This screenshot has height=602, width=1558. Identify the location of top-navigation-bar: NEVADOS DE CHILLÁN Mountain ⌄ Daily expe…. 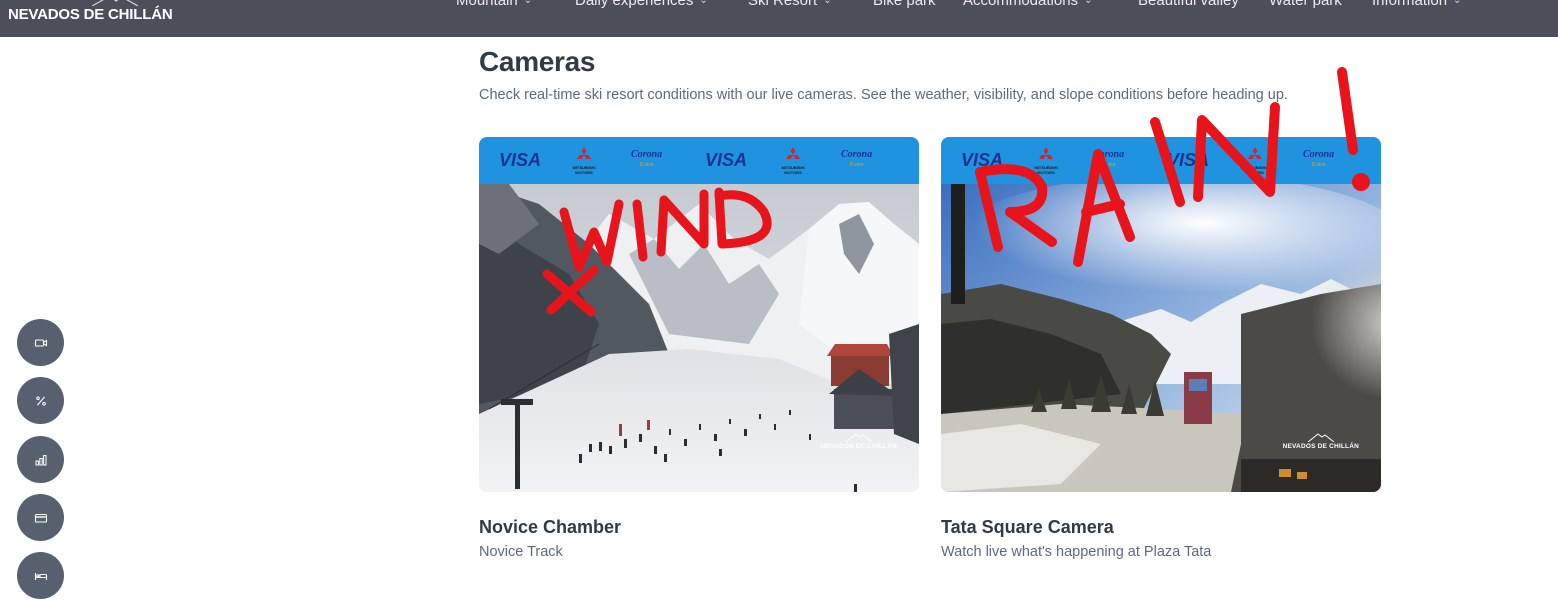
(779, 18).